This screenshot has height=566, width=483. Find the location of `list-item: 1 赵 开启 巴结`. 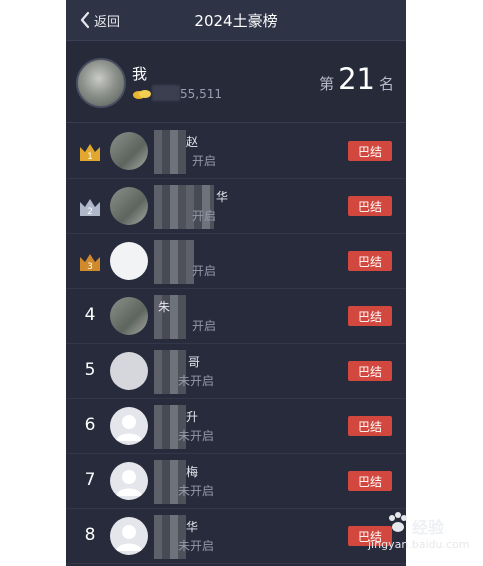

list-item: 1 赵 开启 巴结 is located at coordinates (236, 151).